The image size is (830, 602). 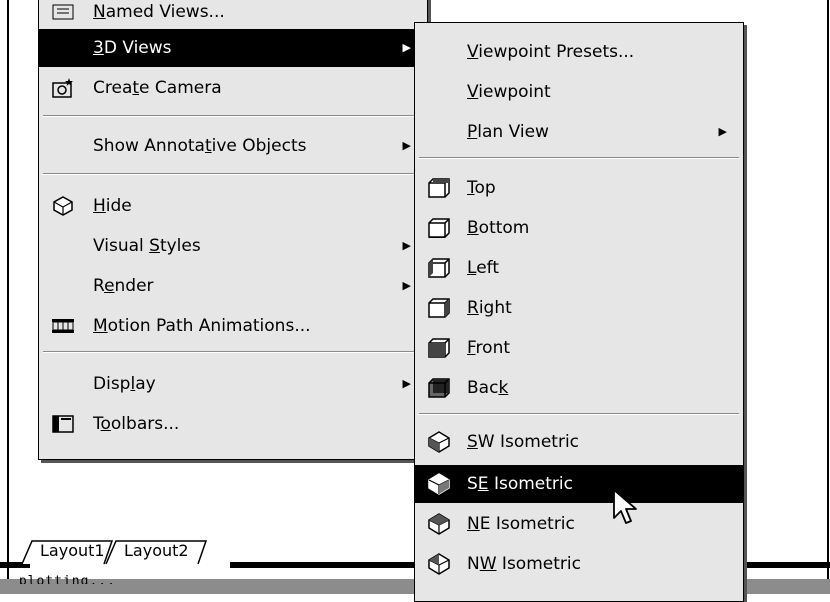 What do you see at coordinates (579, 388) in the screenshot?
I see `submenu-item-back: Back` at bounding box center [579, 388].